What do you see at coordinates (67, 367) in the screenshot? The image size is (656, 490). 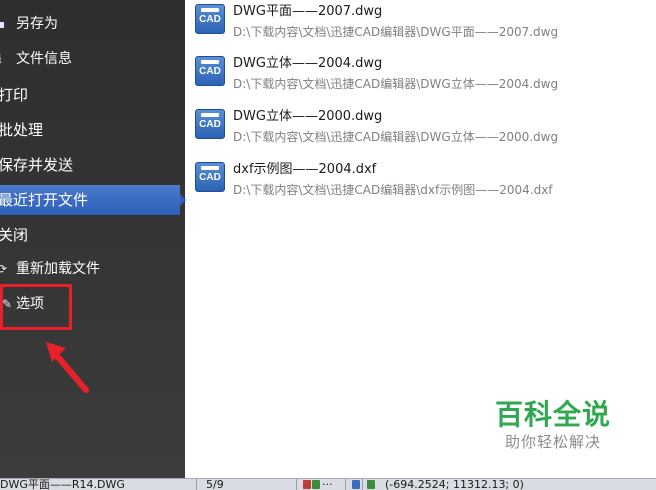 I see `annotation-arrow-icon` at bounding box center [67, 367].